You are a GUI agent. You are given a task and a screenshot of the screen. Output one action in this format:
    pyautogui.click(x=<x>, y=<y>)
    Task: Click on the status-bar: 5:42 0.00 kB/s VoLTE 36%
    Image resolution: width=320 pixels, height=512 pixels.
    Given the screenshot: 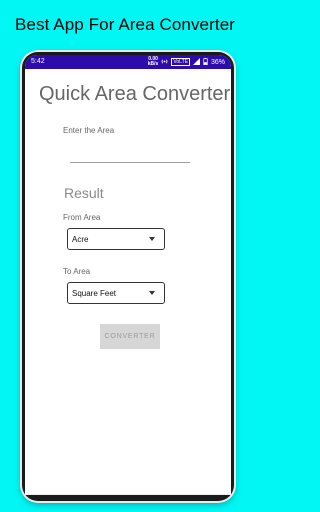 What is the action you would take?
    pyautogui.click(x=128, y=62)
    